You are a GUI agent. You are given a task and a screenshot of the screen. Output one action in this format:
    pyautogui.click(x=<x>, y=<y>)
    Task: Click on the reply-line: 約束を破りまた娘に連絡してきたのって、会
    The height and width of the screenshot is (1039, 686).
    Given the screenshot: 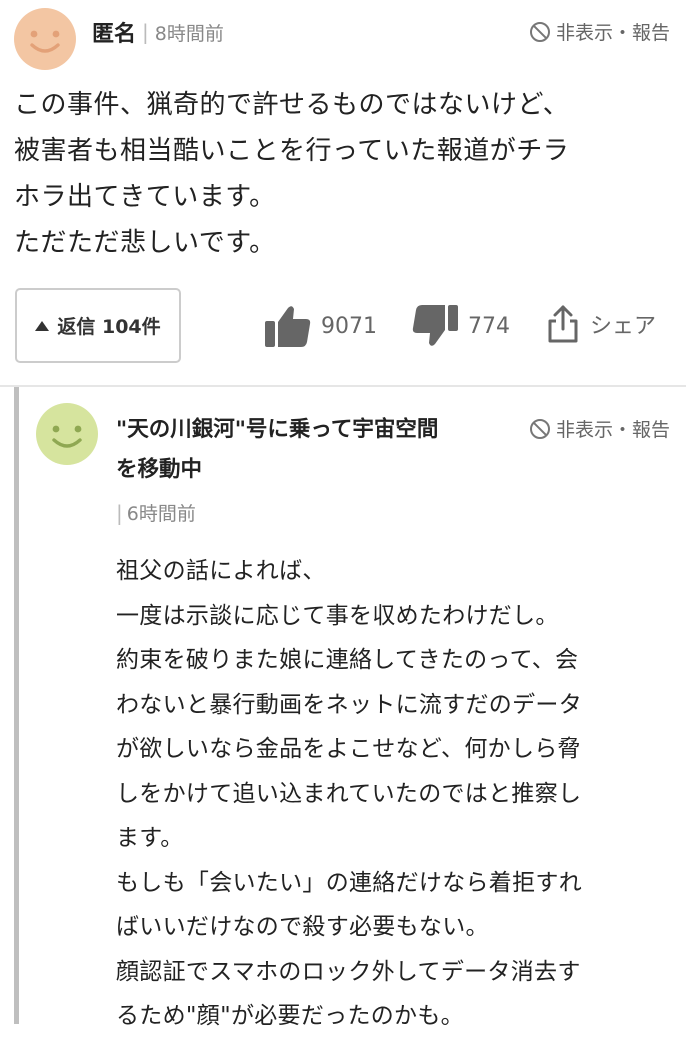 What is the action you would take?
    pyautogui.click(x=347, y=660)
    